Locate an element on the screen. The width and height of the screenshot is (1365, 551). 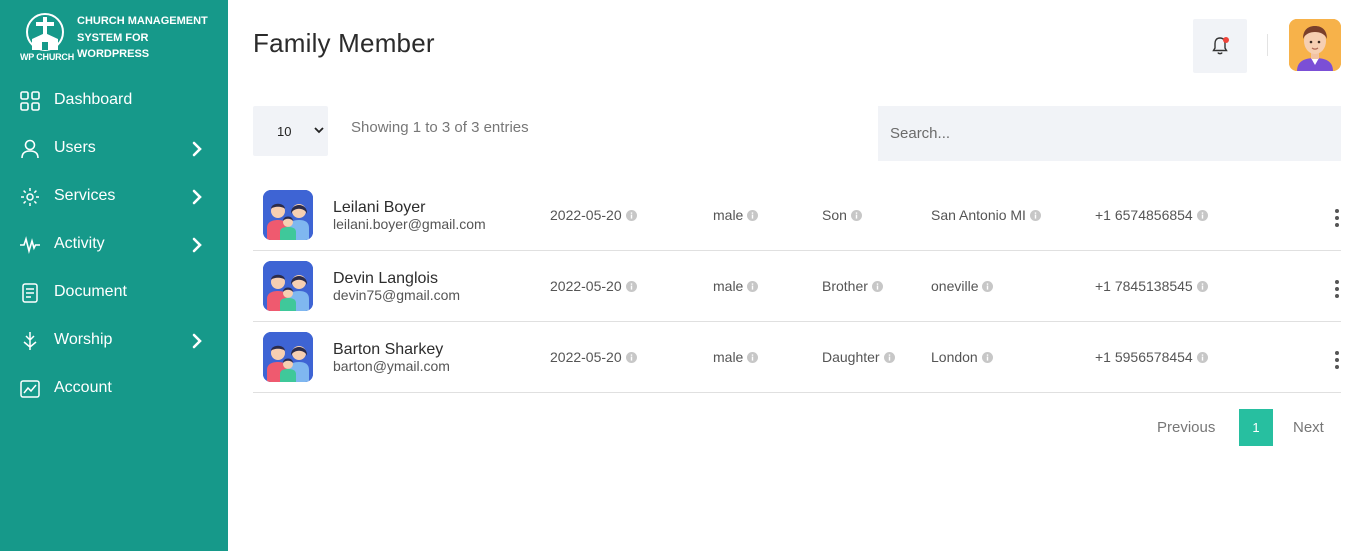
member-relation-cell: Daughter is located at coordinates (858, 357).